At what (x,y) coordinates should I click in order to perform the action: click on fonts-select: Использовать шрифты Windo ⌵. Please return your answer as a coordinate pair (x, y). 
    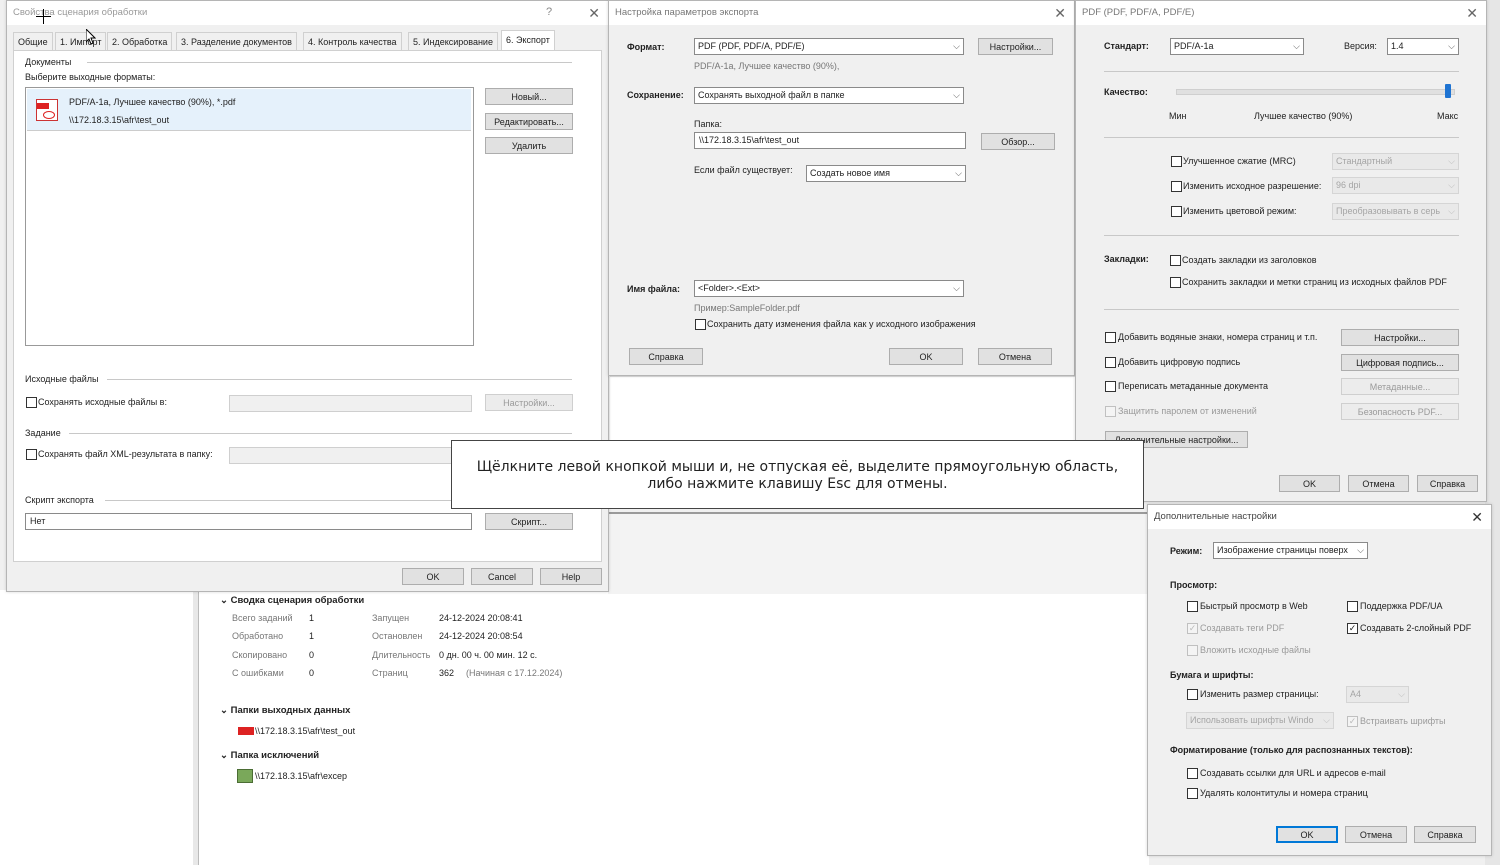
    Looking at the image, I should click on (1260, 720).